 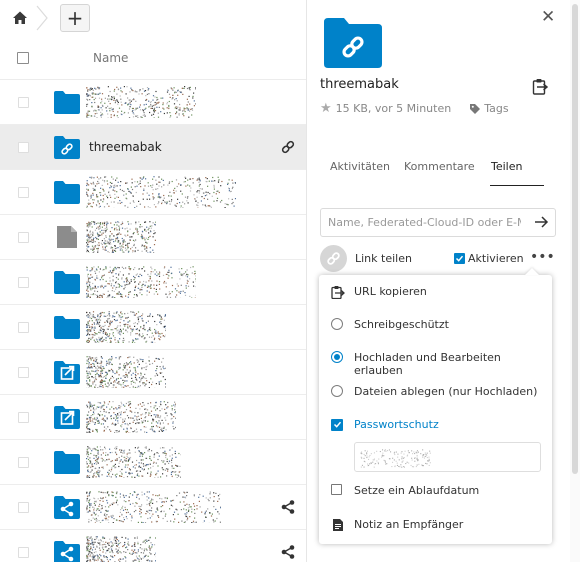 What do you see at coordinates (532, 271) in the screenshot?
I see `popover-caret` at bounding box center [532, 271].